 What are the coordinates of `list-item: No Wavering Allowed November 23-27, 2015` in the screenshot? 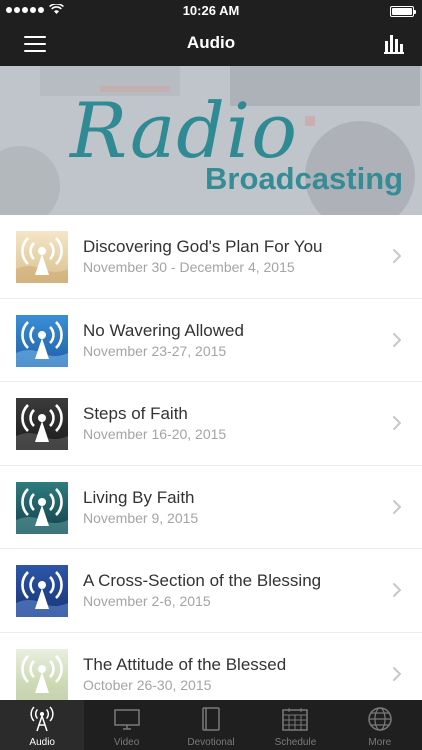 It's located at (211, 340).